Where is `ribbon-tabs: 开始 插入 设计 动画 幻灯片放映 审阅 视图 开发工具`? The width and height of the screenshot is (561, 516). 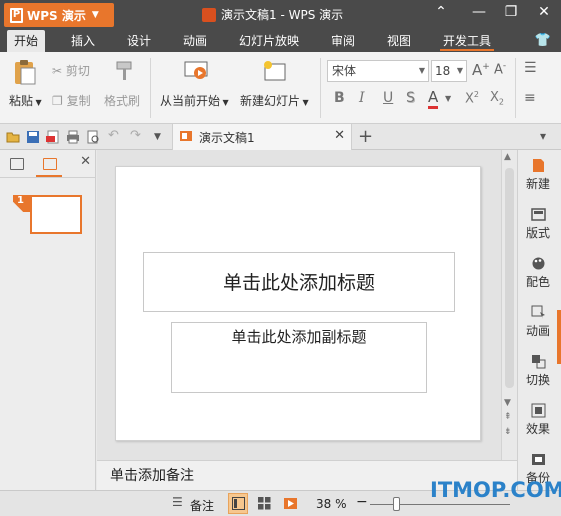 ribbon-tabs: 开始 插入 设计 动画 幻灯片放映 审阅 视图 开发工具 is located at coordinates (280, 41).